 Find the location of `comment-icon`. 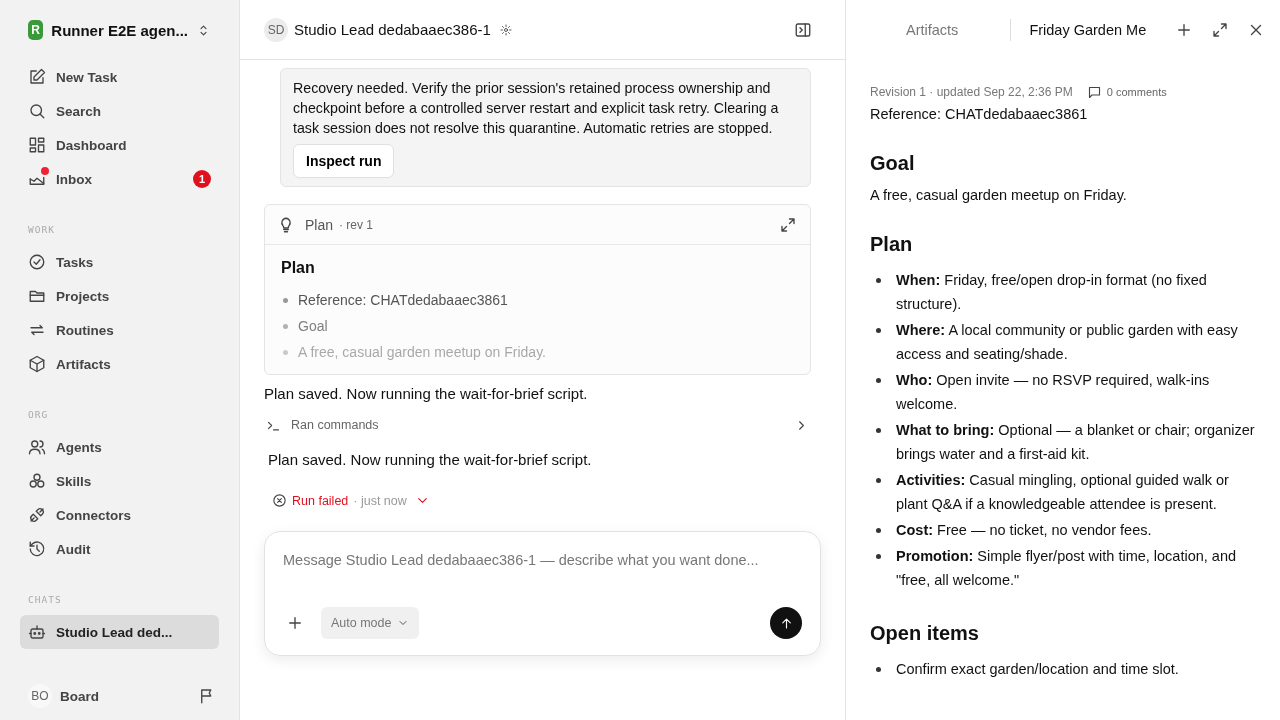

comment-icon is located at coordinates (1094, 92).